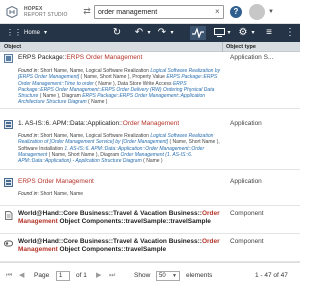 The height and width of the screenshot is (287, 320). What do you see at coordinates (151, 123) in the screenshot?
I see `title-highlight: Order Management` at bounding box center [151, 123].